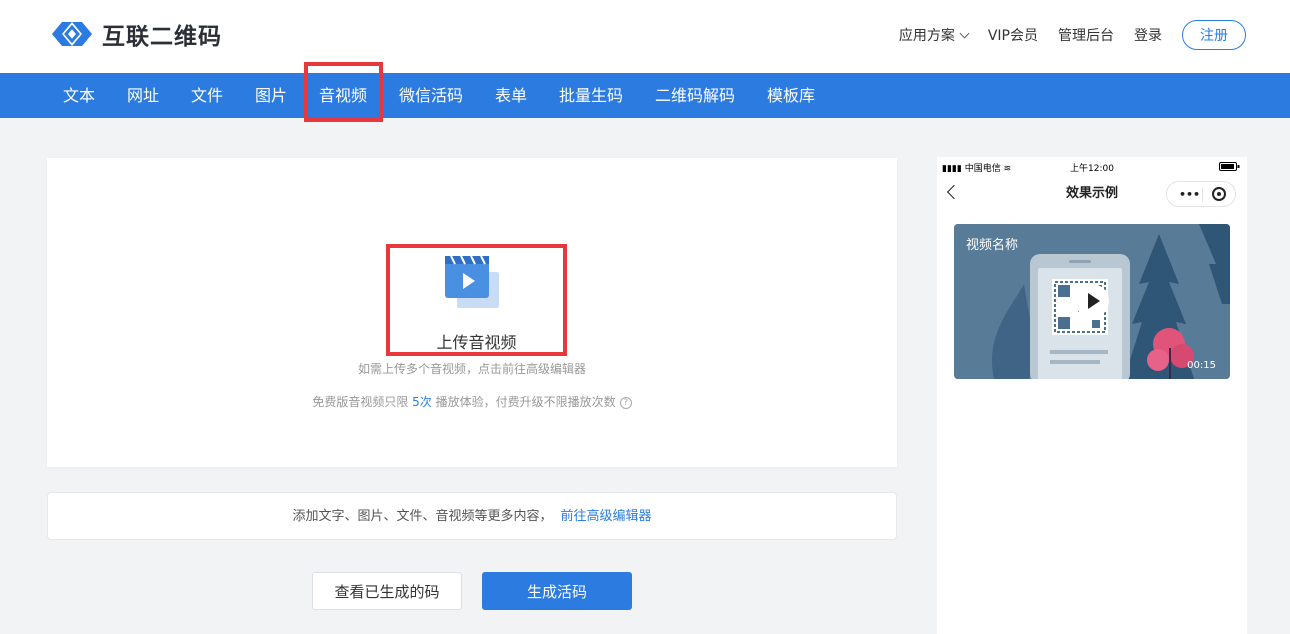 The image size is (1290, 634). I want to click on register-button: 注册, so click(1214, 35).